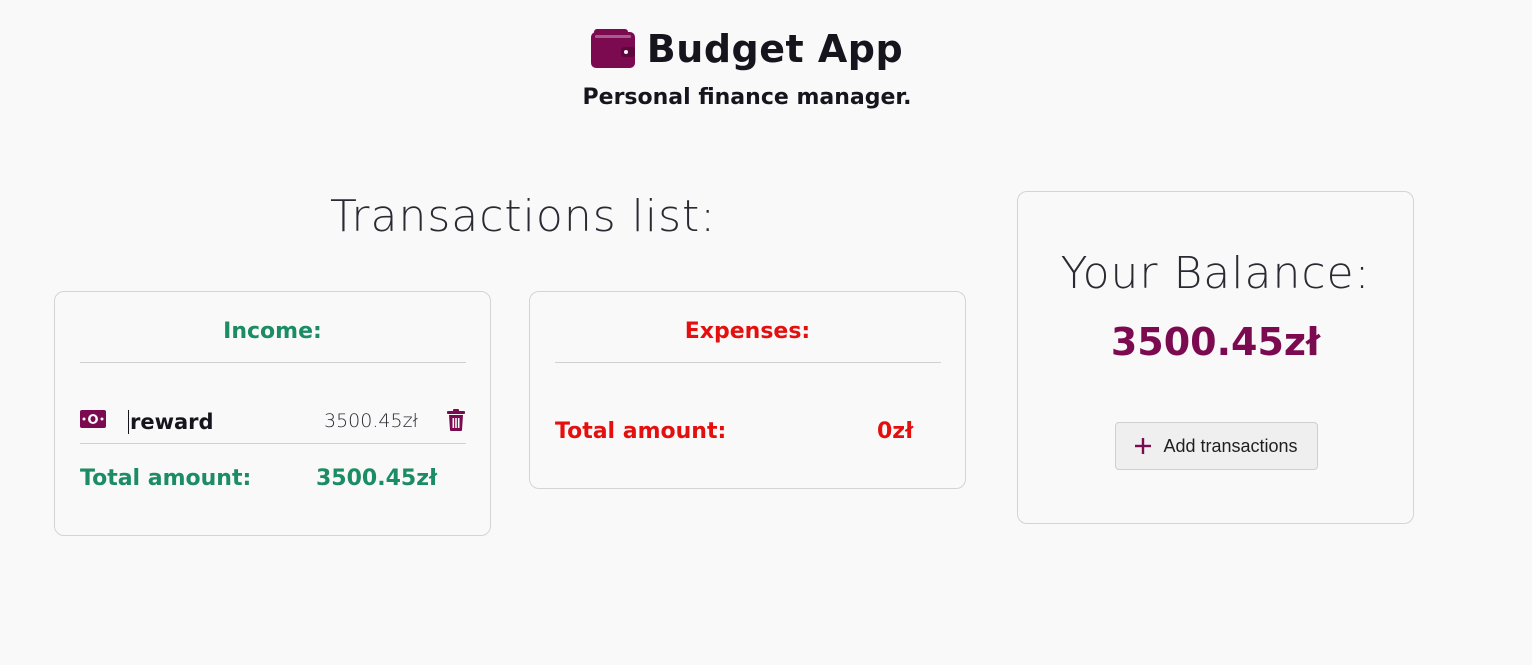 The height and width of the screenshot is (665, 1532). What do you see at coordinates (748, 362) in the screenshot?
I see `expenses-divider` at bounding box center [748, 362].